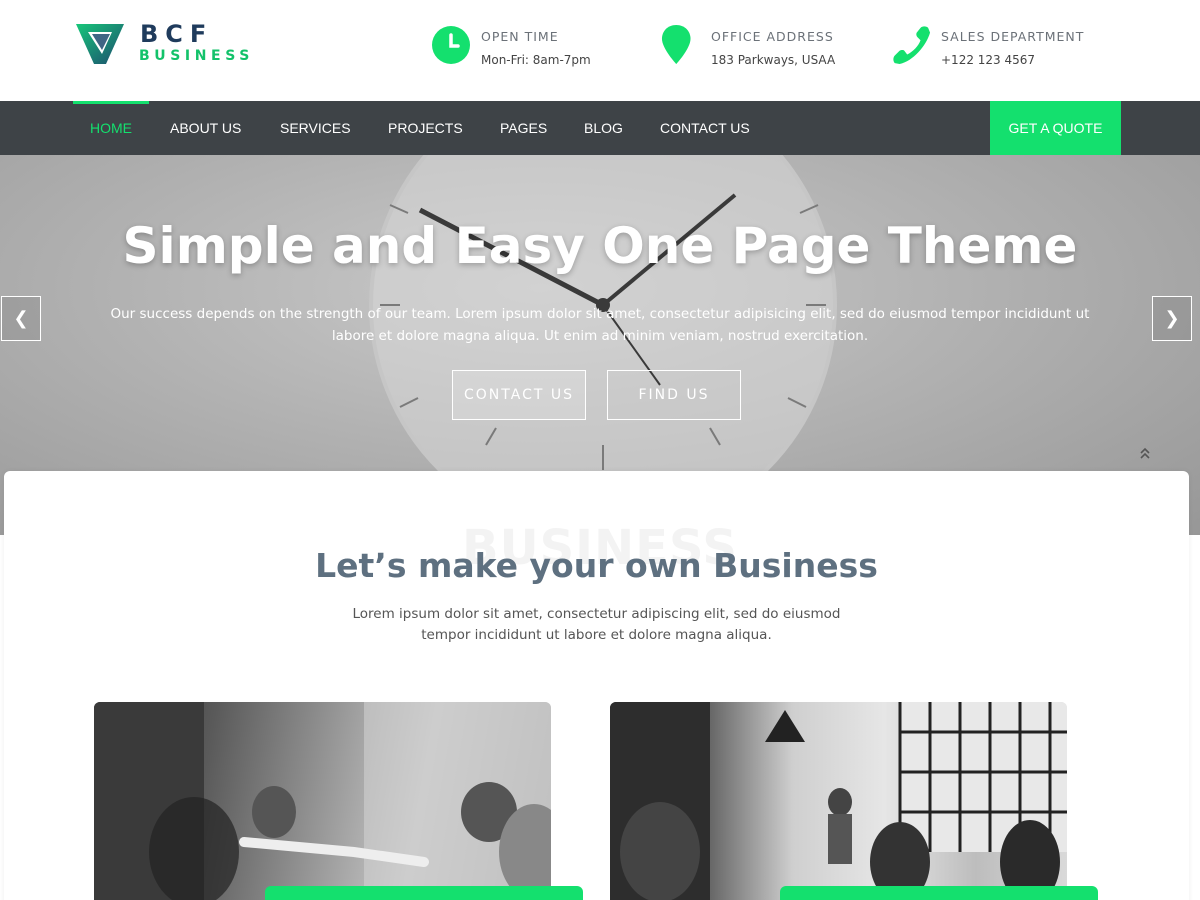 This screenshot has width=1200, height=900. I want to click on clock-icon, so click(451, 45).